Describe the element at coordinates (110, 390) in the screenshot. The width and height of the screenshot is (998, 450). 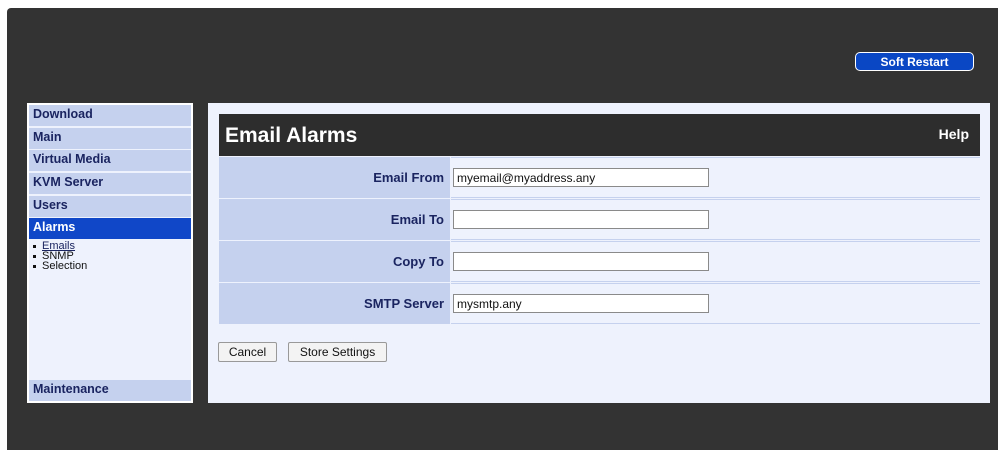
I see `sidebar-item-maintenance: Maintenance` at that location.